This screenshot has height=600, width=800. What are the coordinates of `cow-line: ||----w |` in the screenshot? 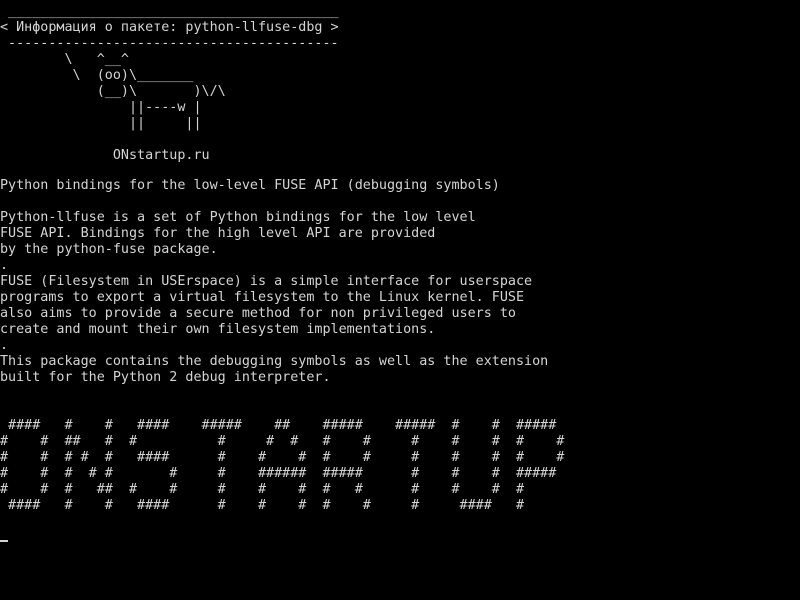 It's located at (101, 107).